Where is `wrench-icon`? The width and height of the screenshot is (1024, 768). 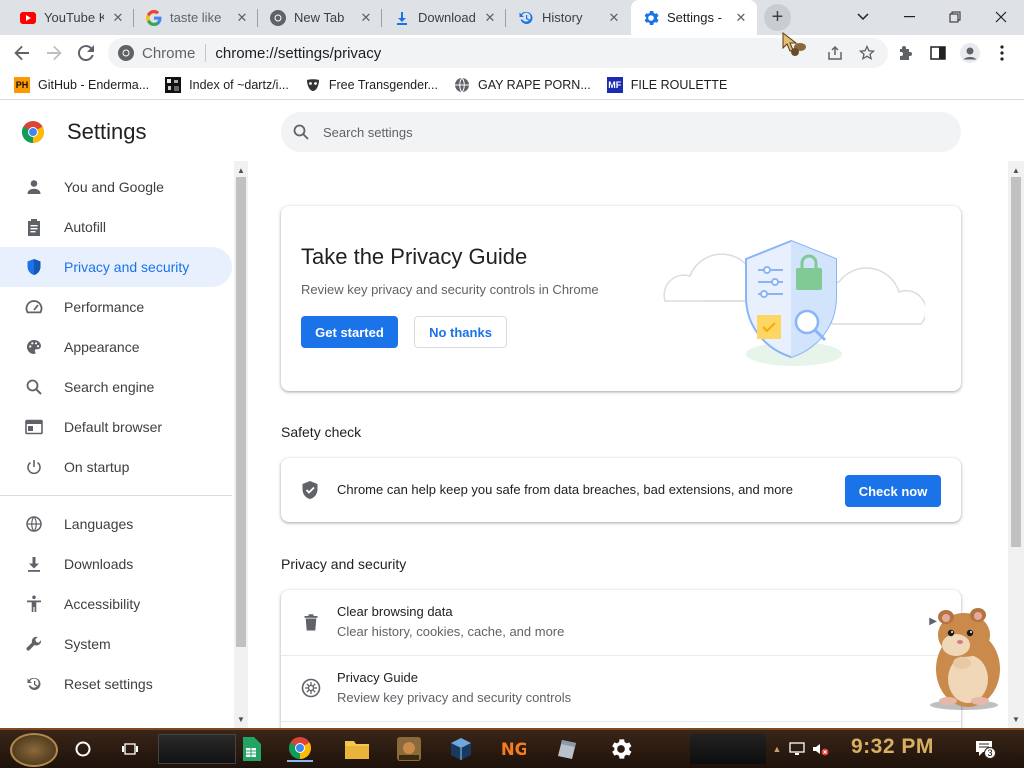
wrench-icon is located at coordinates (34, 644).